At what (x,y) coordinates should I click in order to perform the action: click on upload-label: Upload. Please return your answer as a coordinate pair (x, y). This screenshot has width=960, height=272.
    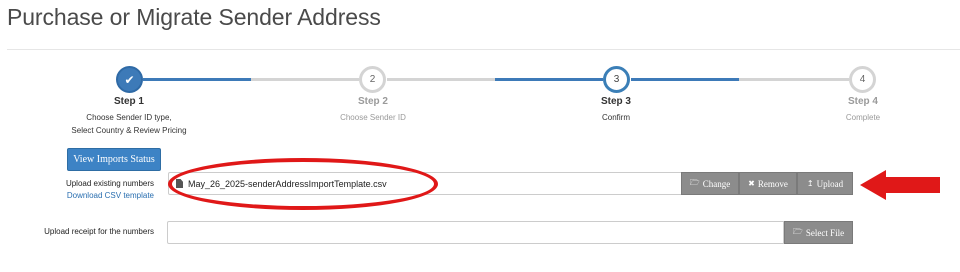
    Looking at the image, I should click on (830, 183).